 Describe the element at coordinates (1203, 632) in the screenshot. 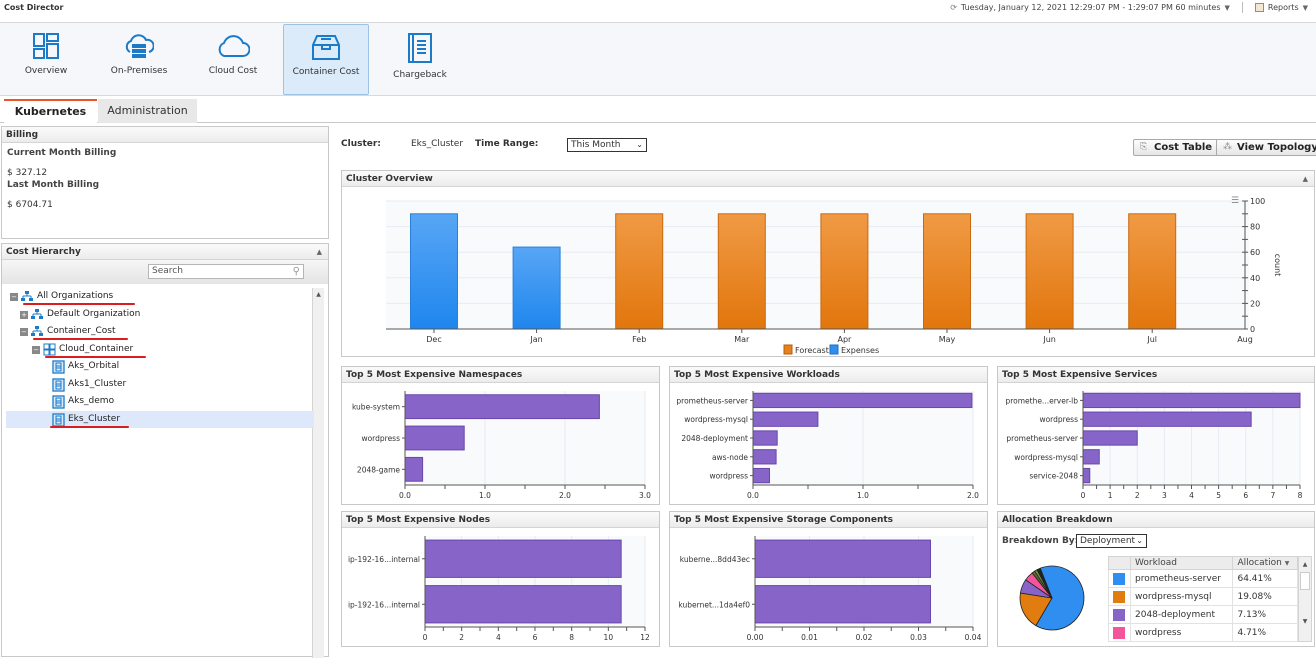

I see `allocation-row: wordpress 4.71%` at that location.